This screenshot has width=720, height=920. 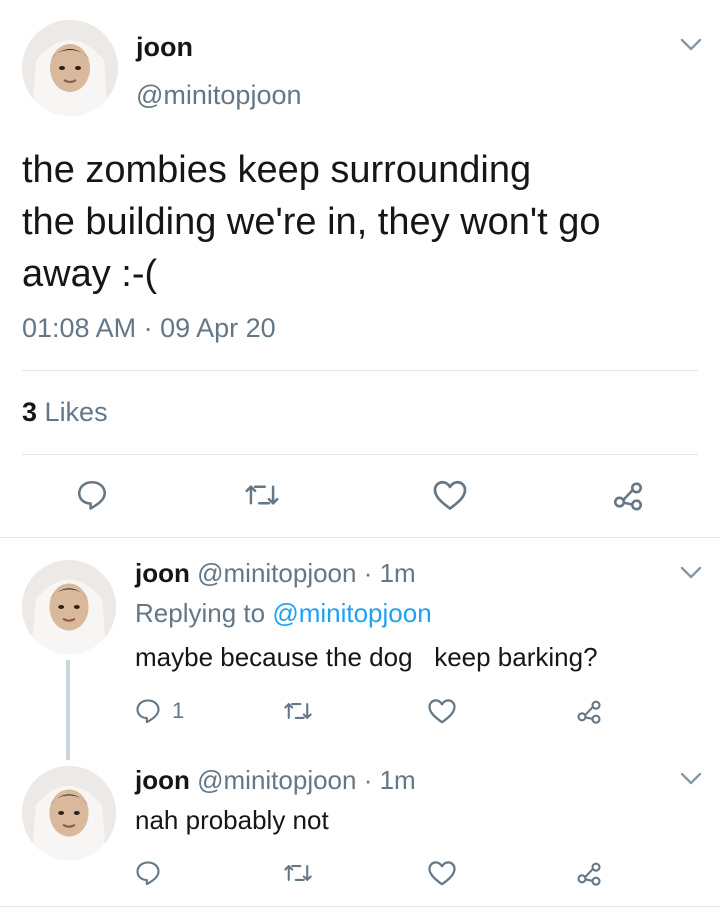 I want to click on reply-text: maybe because the dog keep barking?, so click(x=366, y=657).